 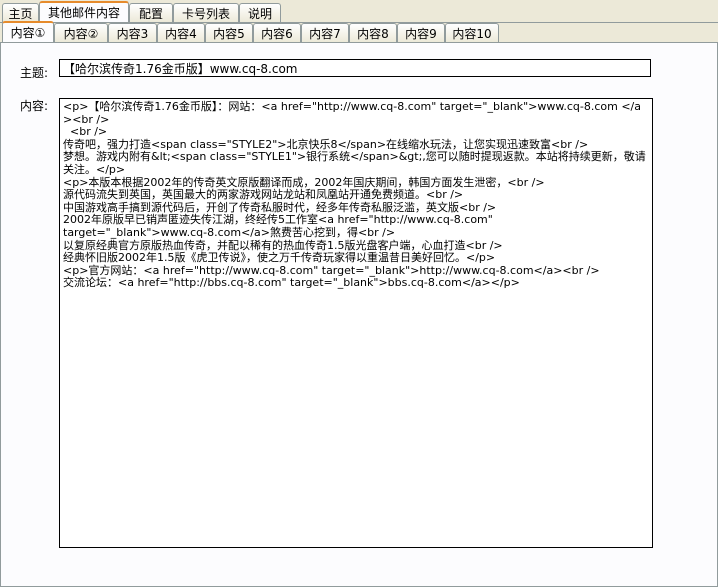 What do you see at coordinates (373, 32) in the screenshot?
I see `subtab-content-8: 内容8` at bounding box center [373, 32].